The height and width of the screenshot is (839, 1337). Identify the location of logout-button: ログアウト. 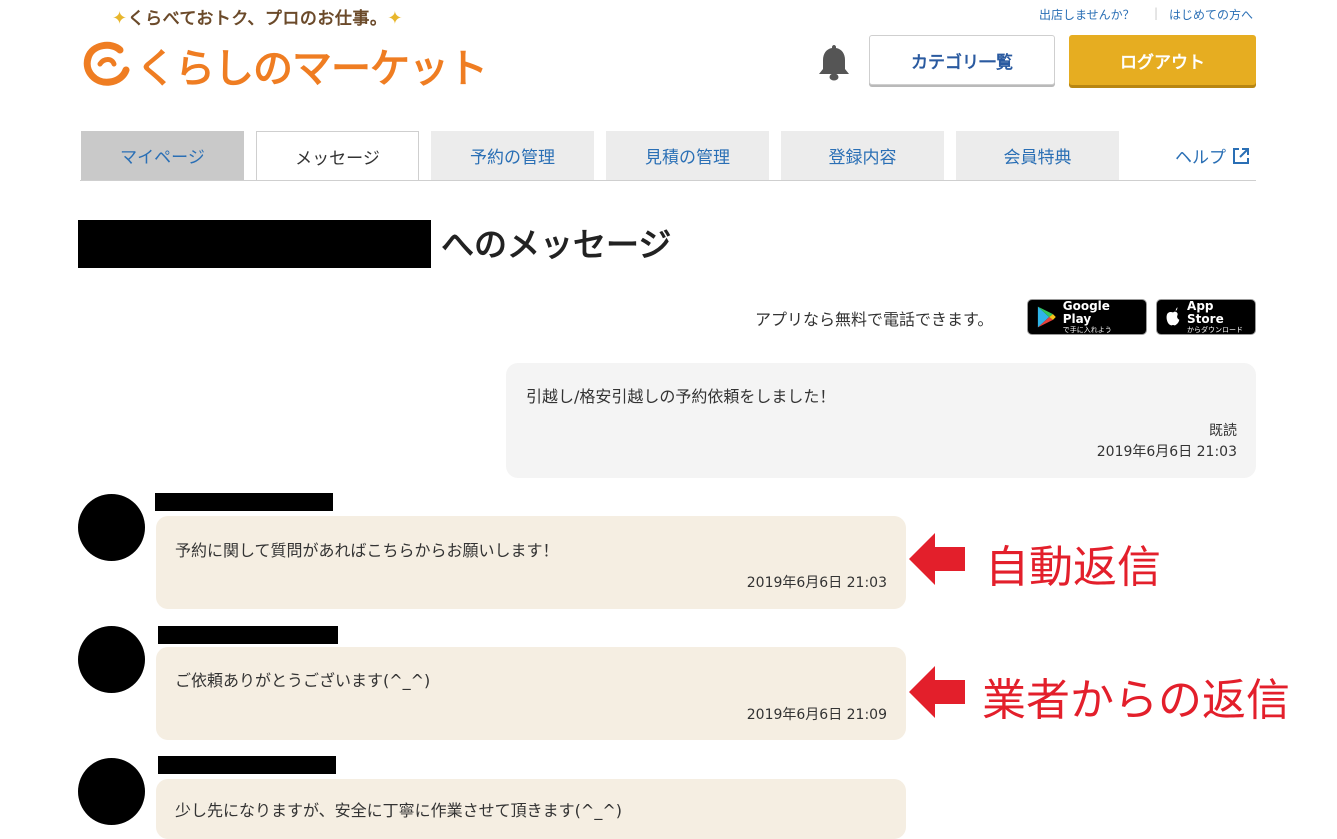
(1162, 60).